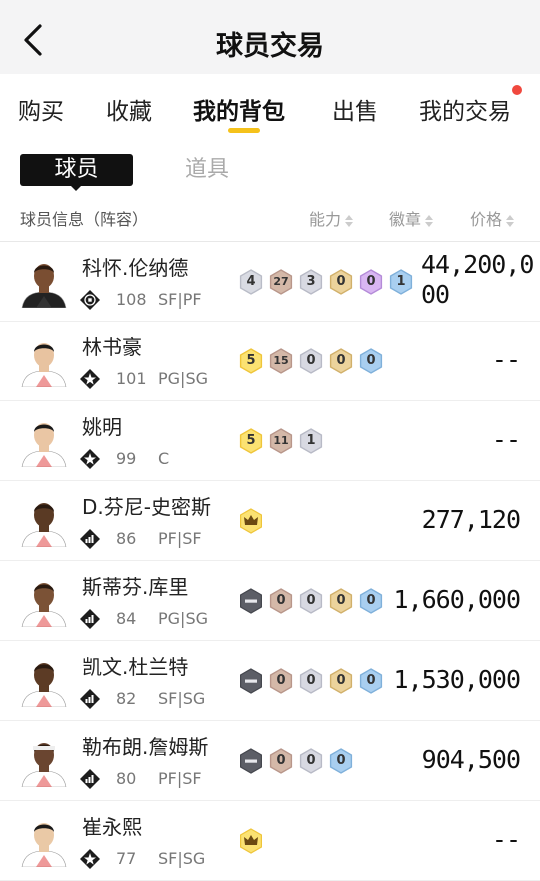  What do you see at coordinates (457, 599) in the screenshot?
I see `player-price: 1,660,000` at bounding box center [457, 599].